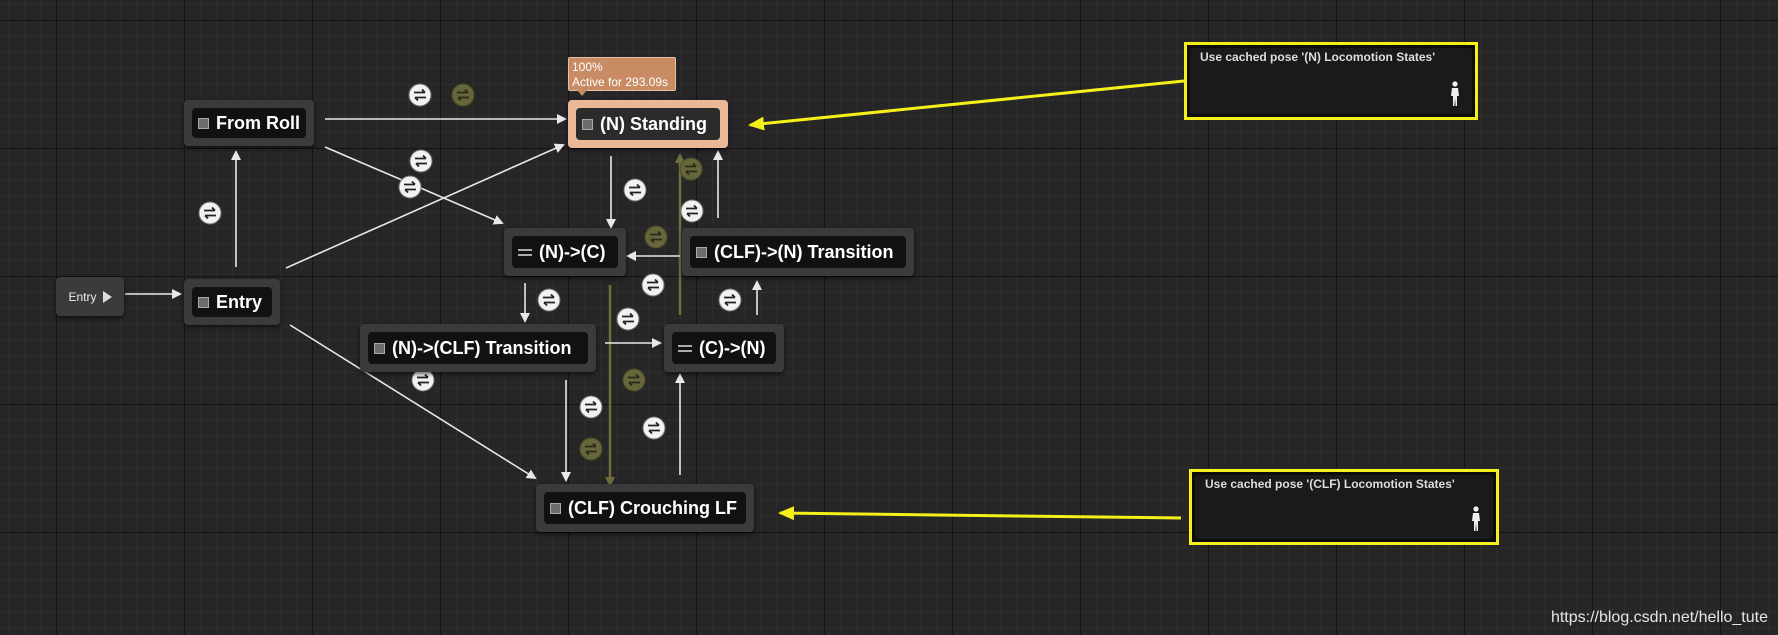 This screenshot has width=1778, height=635. I want to click on cached-pose-node-n-locomotion: Use cached pose '(N) Locomotion States', so click(1331, 81).